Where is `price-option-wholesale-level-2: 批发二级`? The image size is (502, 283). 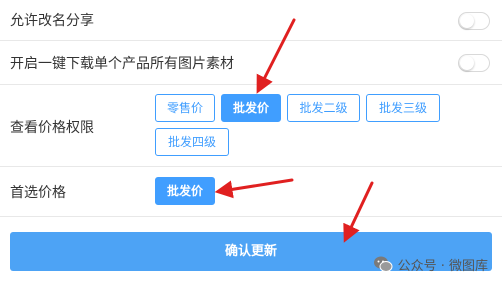 price-option-wholesale-level-2: 批发二级 is located at coordinates (323, 108).